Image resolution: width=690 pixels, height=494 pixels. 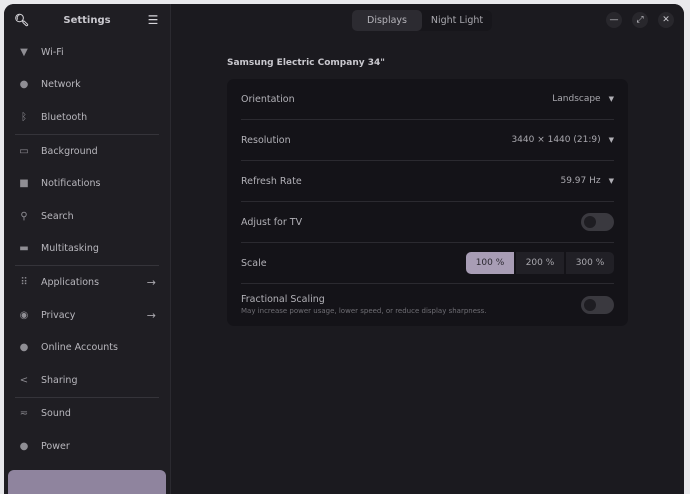 I want to click on sidebar-header: 🔍︎ Settings ☰, so click(x=87, y=20).